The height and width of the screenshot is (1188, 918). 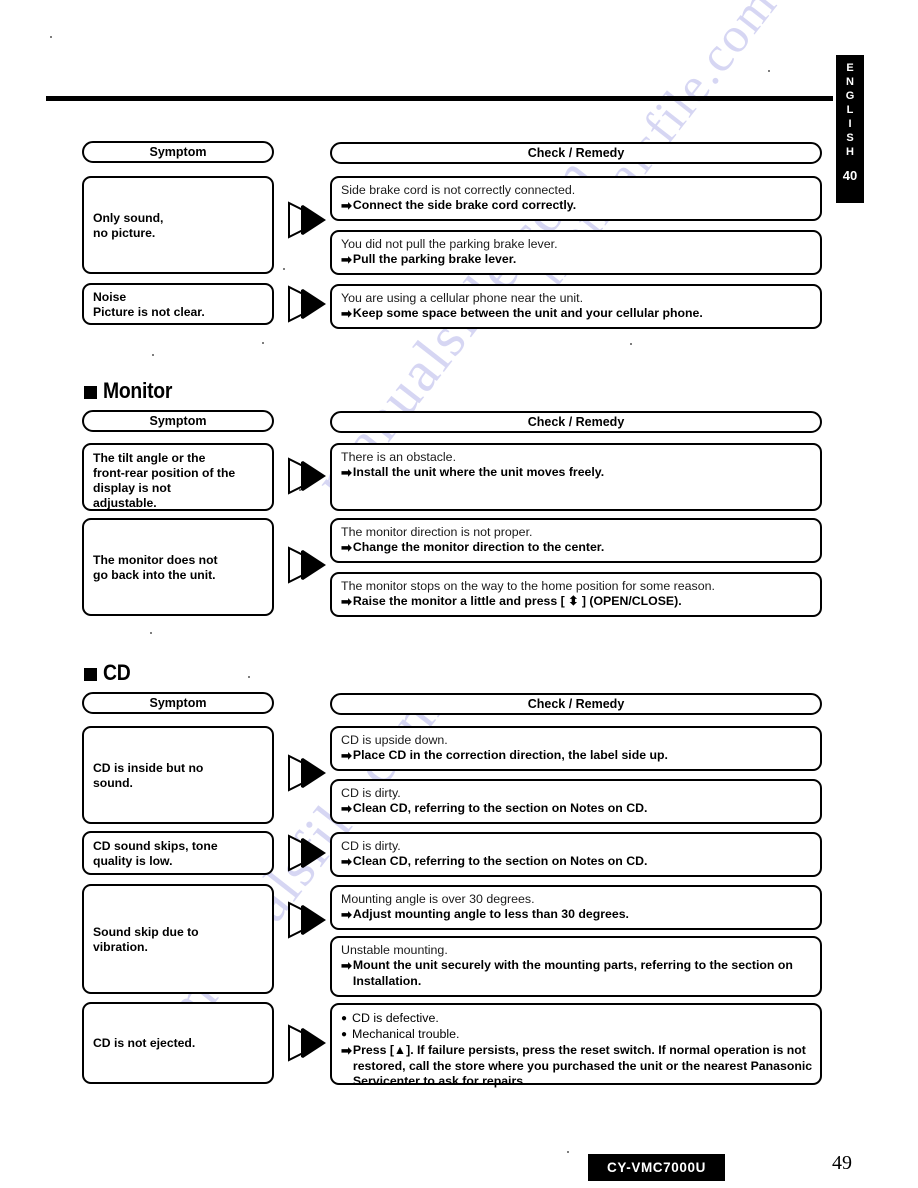 What do you see at coordinates (850, 96) in the screenshot?
I see `lang-char: G` at bounding box center [850, 96].